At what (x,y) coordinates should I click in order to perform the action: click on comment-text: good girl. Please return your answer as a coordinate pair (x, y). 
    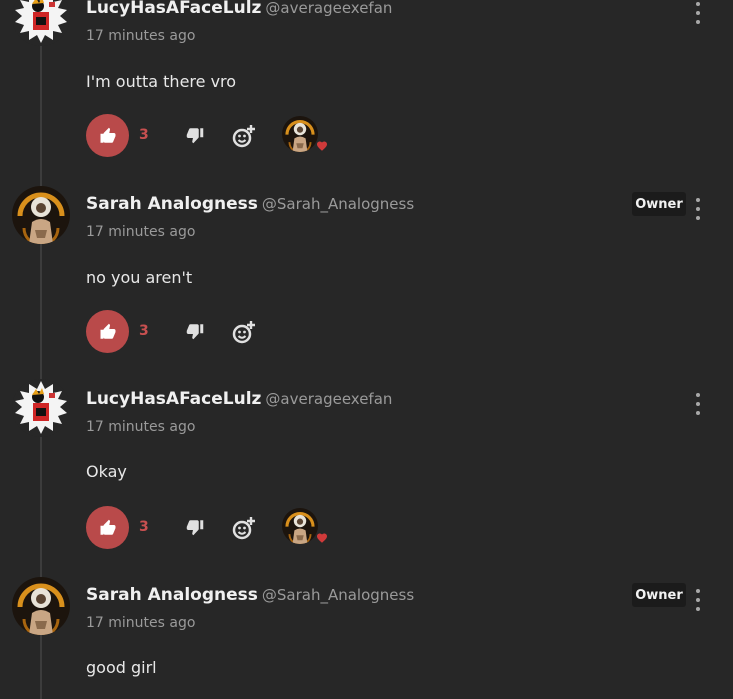
    Looking at the image, I should click on (121, 667).